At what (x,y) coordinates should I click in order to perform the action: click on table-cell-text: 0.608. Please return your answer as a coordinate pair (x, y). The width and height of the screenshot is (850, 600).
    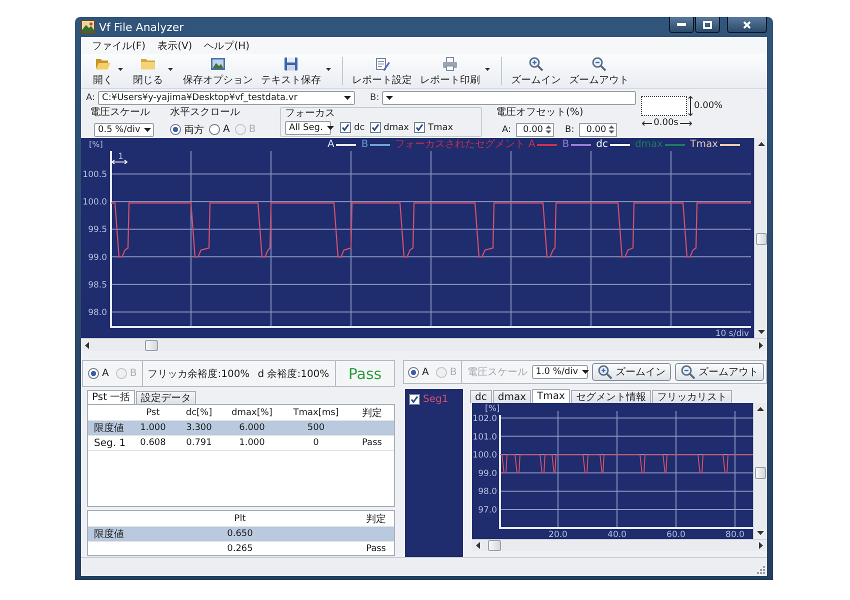
    Looking at the image, I should click on (153, 443).